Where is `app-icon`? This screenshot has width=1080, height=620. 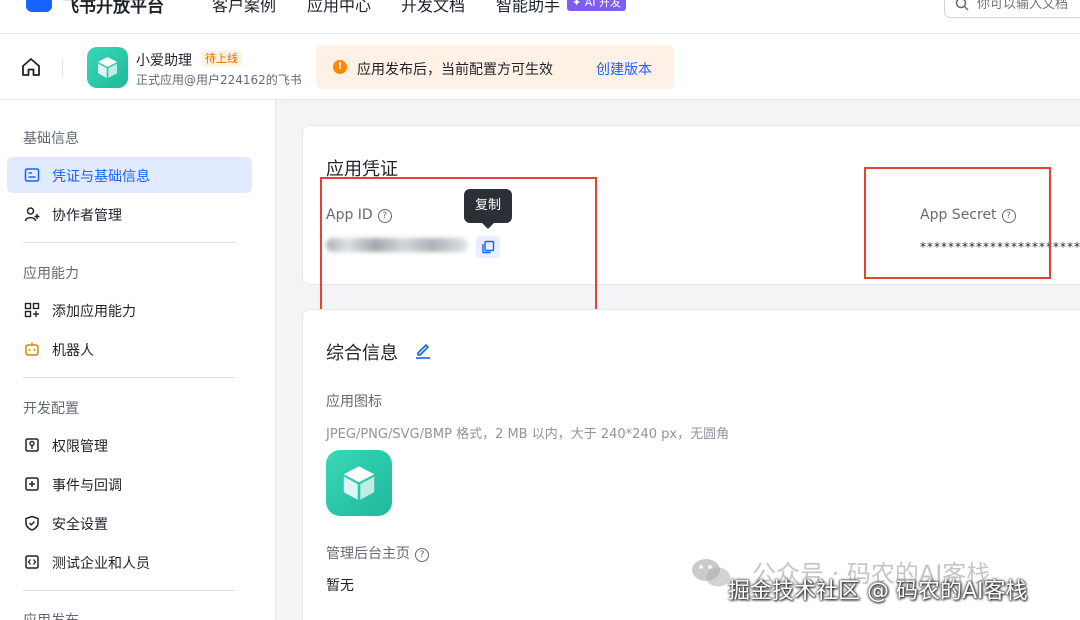 app-icon is located at coordinates (107, 67).